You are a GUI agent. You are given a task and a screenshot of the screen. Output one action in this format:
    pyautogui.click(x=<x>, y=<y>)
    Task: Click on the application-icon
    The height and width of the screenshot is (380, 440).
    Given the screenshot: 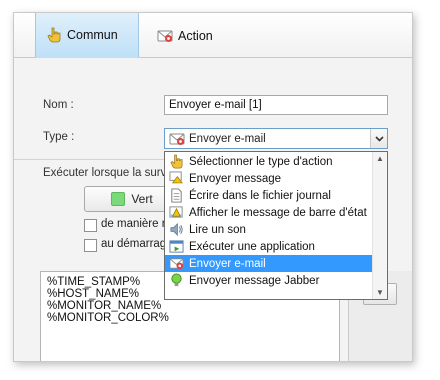 What is the action you would take?
    pyautogui.click(x=176, y=246)
    